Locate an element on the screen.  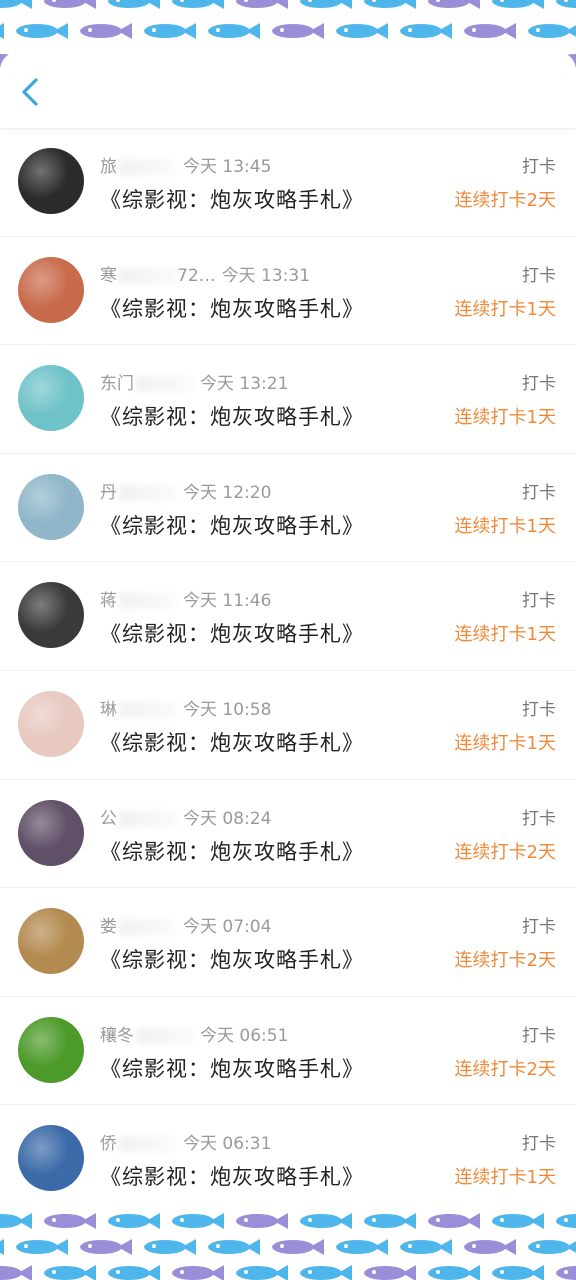
user-meta: 东门 今天 13:21 is located at coordinates (194, 381).